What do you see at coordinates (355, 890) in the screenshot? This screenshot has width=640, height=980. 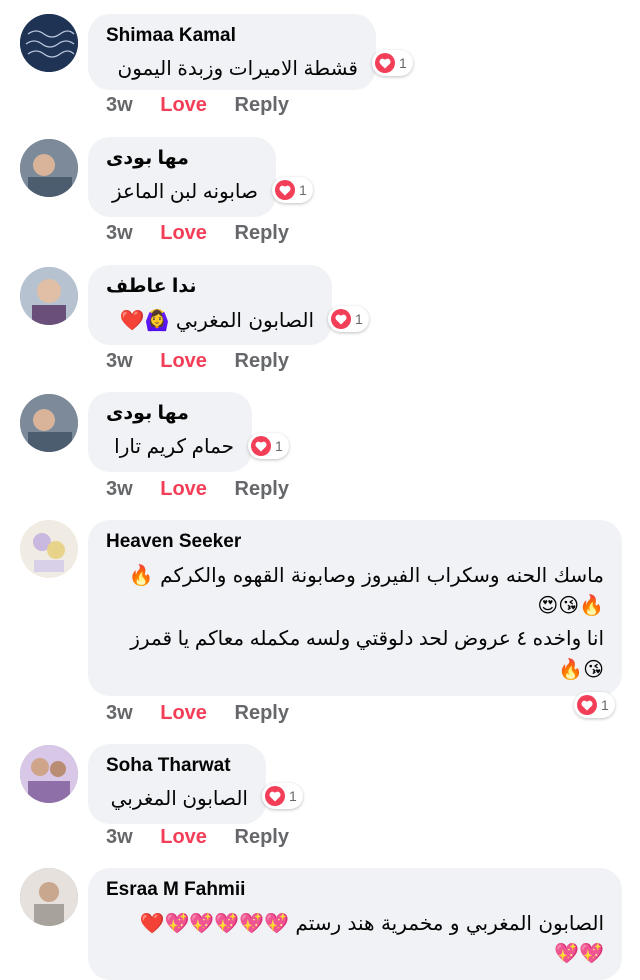 I see `author-name: Esraa M Fahmii` at bounding box center [355, 890].